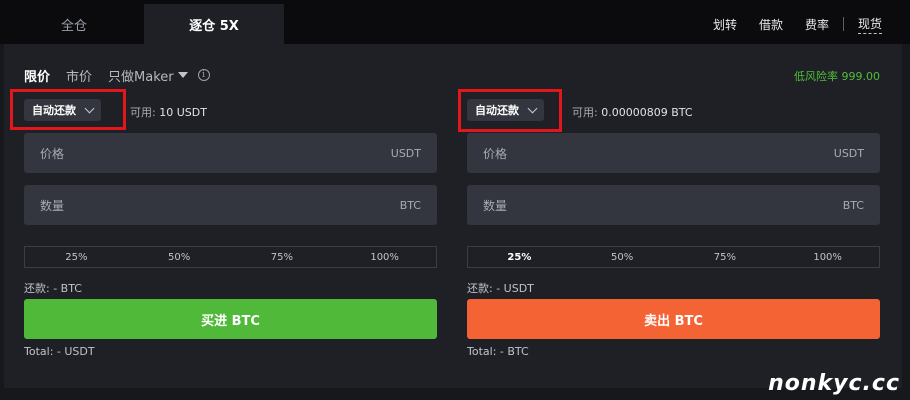 The height and width of the screenshot is (400, 910). What do you see at coordinates (843, 24) in the screenshot?
I see `divider` at bounding box center [843, 24].